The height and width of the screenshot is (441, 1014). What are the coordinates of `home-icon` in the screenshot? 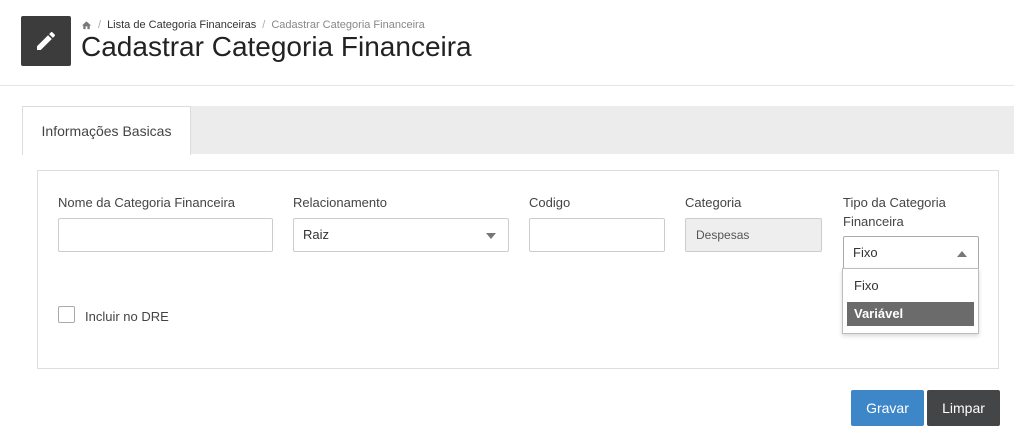 It's located at (86, 25).